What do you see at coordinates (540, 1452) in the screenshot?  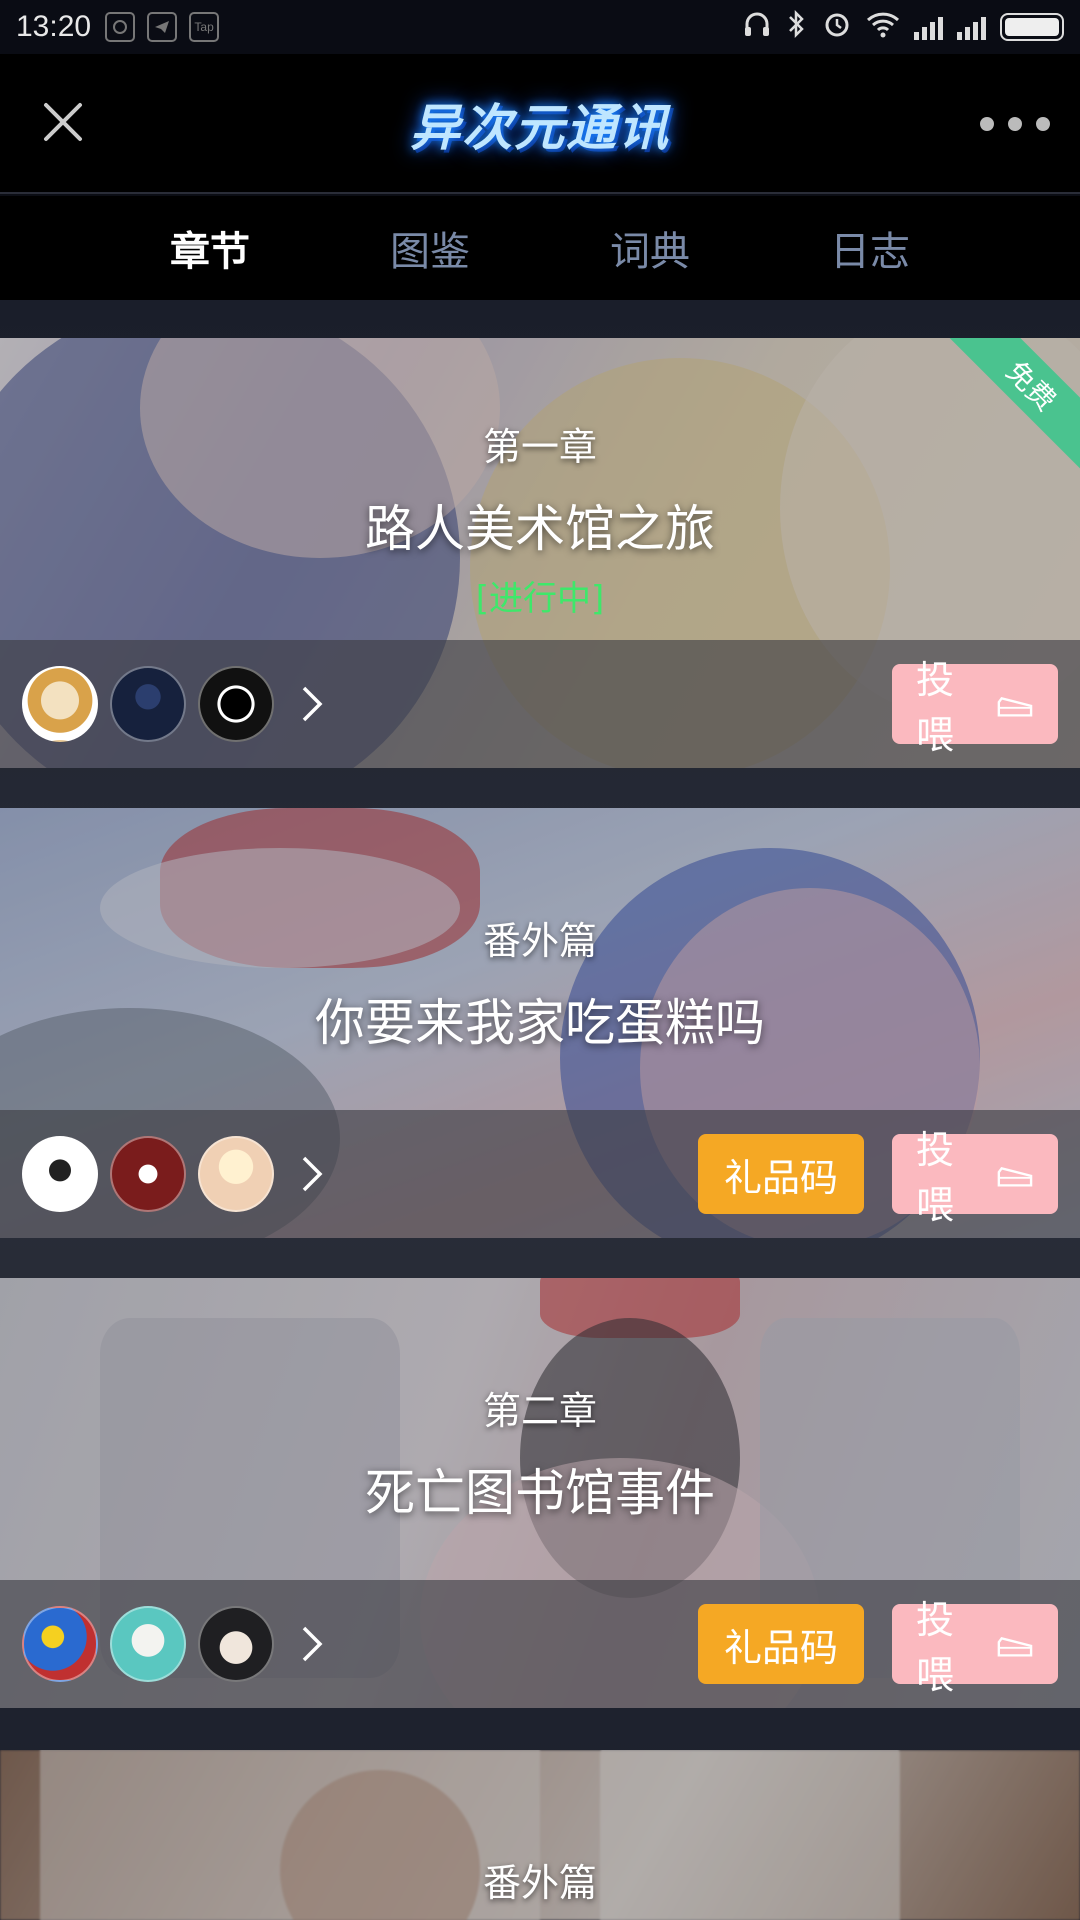 I see `chapter-info: 第二章 死亡图书馆事件` at bounding box center [540, 1452].